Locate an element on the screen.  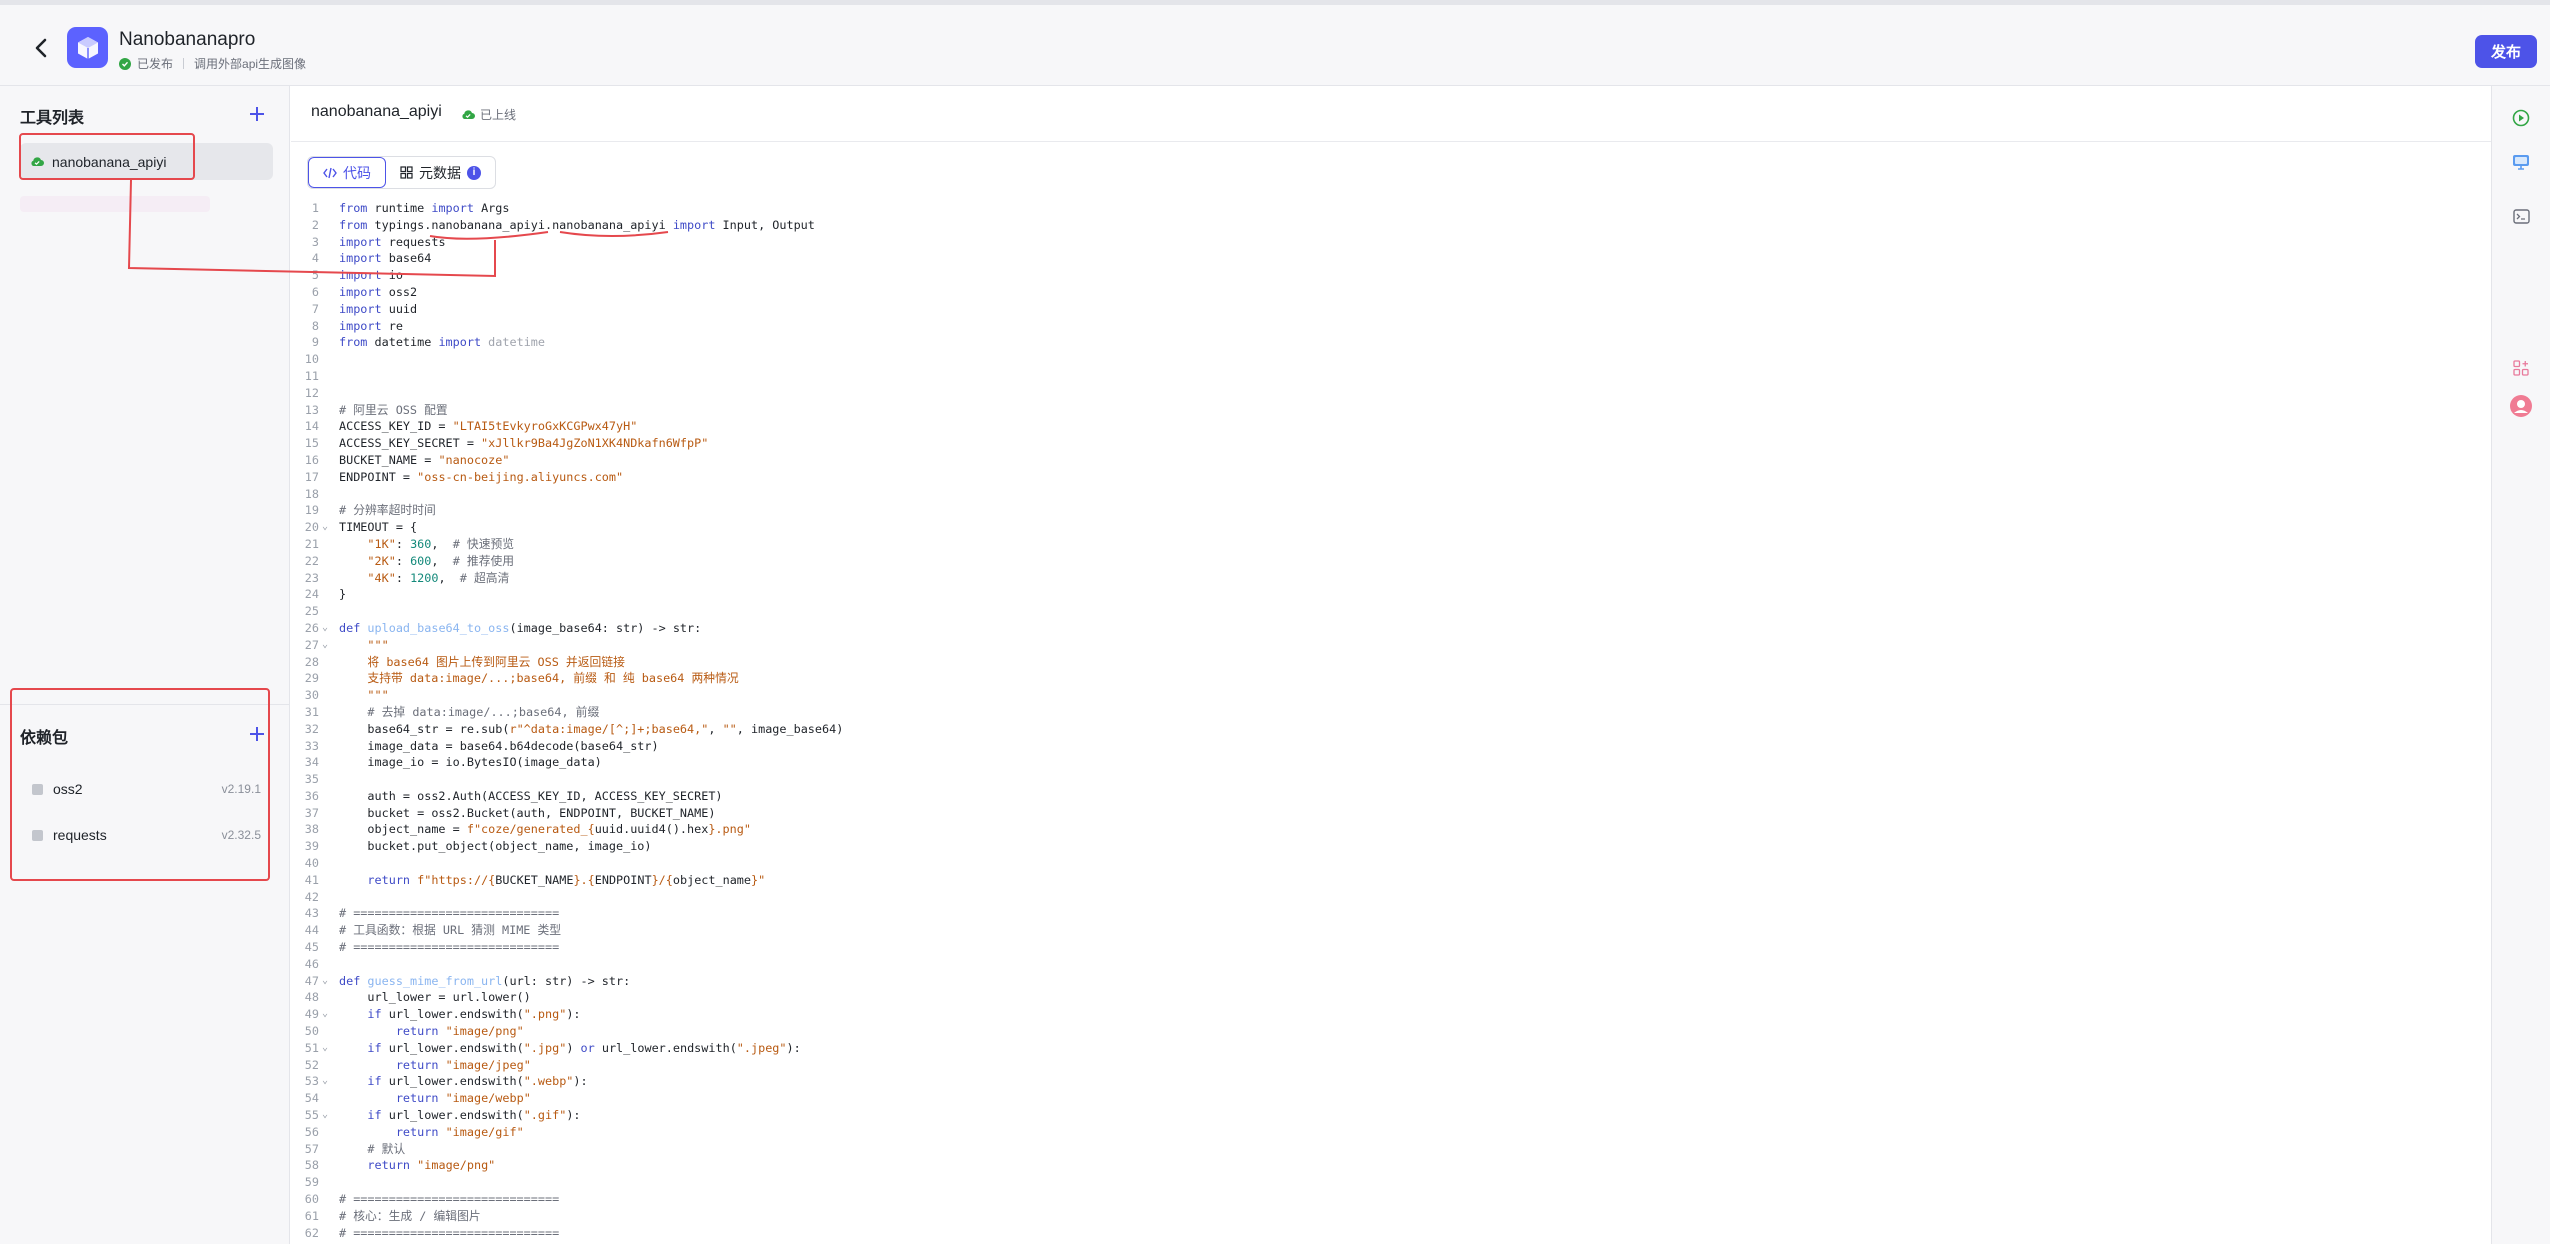
code-line: 27 ⌄ """ is located at coordinates (1391, 645).